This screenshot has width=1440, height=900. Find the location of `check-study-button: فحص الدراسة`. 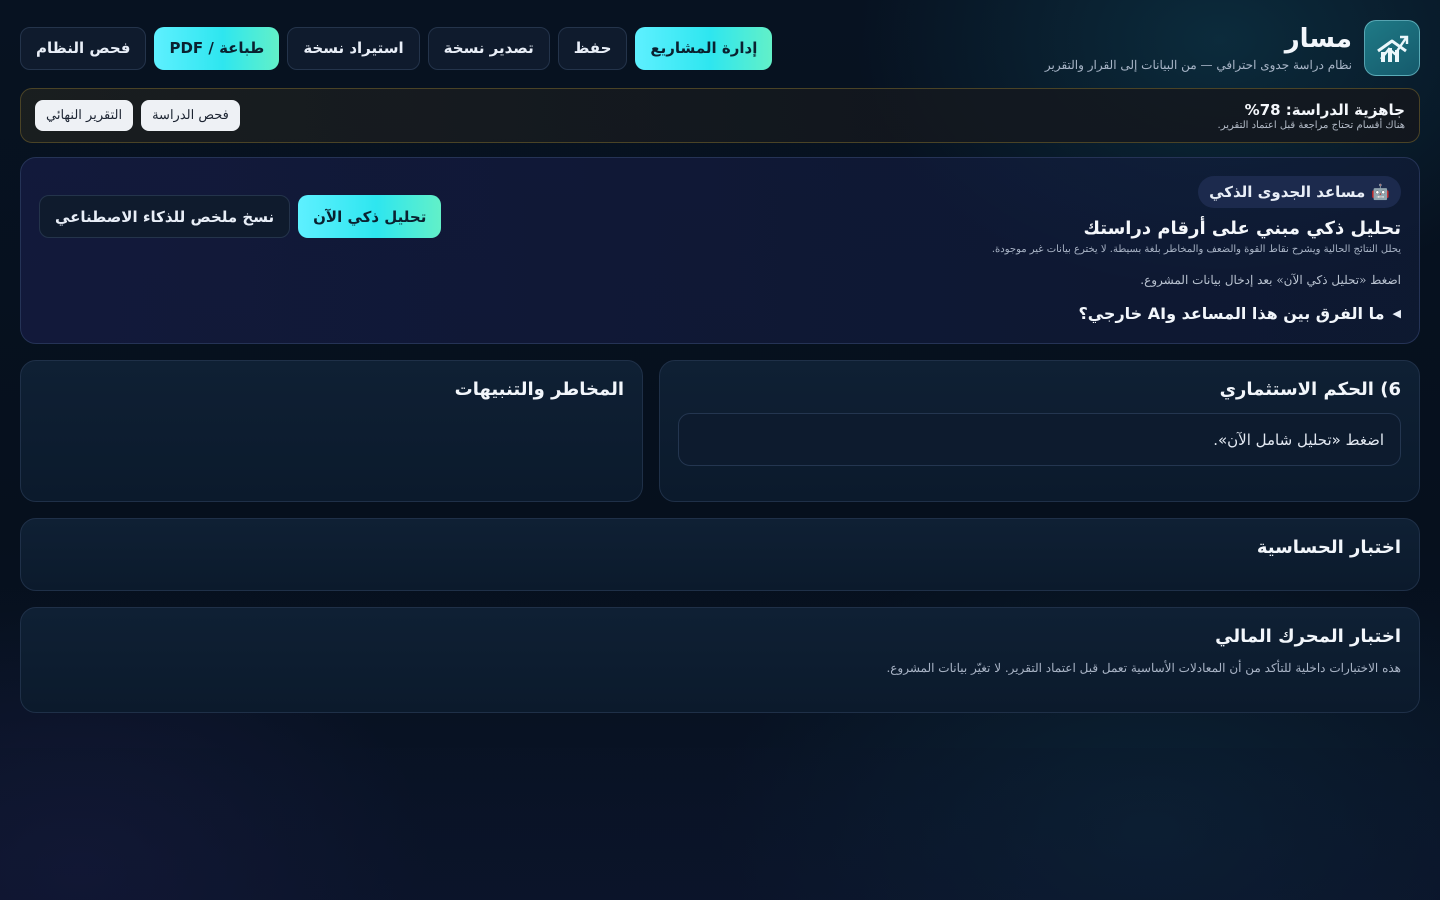

check-study-button: فحص الدراسة is located at coordinates (190, 115).